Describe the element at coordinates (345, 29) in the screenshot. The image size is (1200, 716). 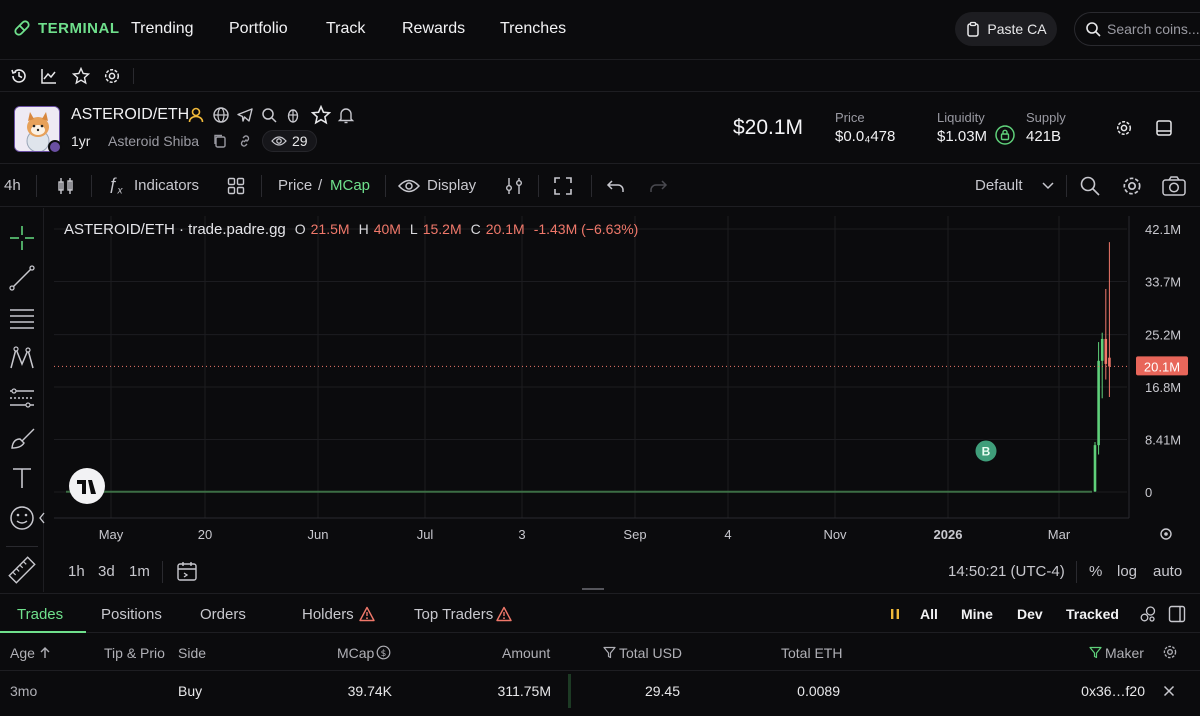
I see `nav-track: Track` at that location.